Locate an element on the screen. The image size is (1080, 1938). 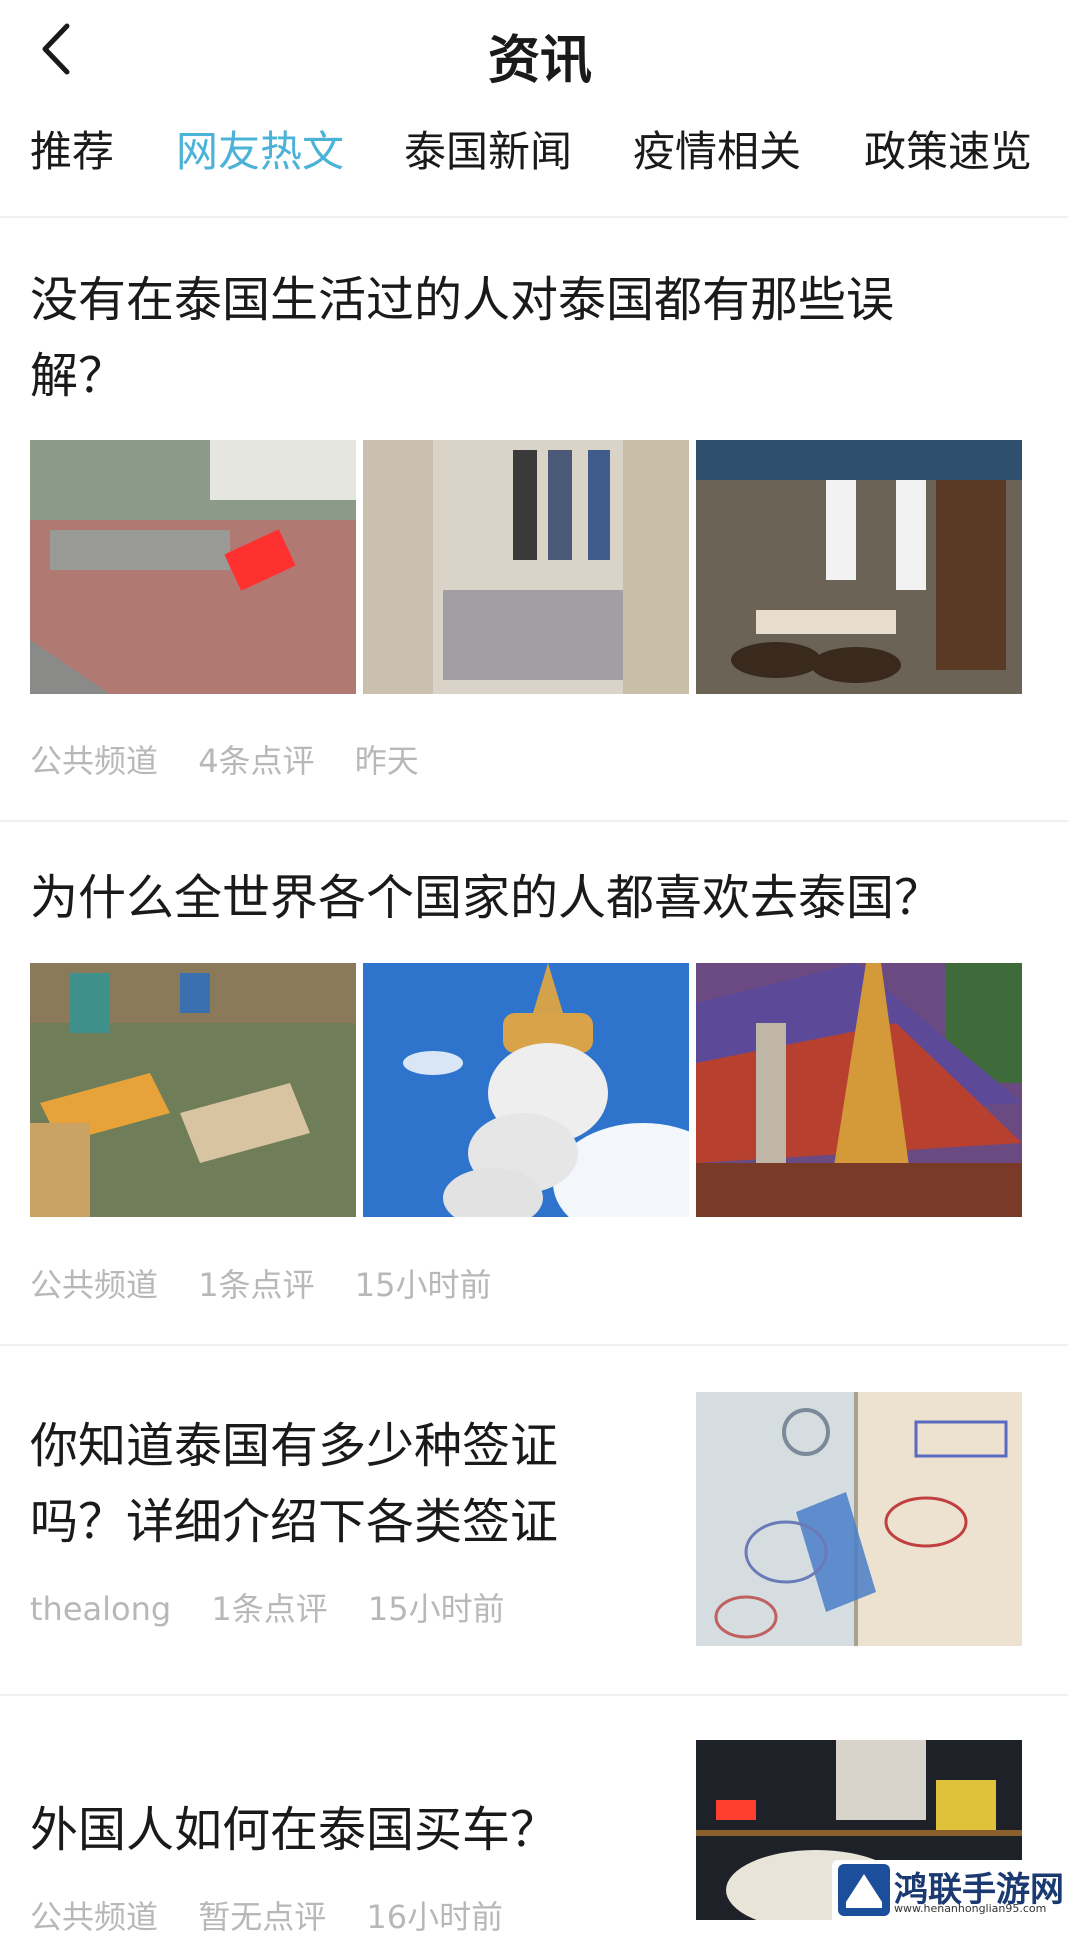
title-line: 为什么全世界各个国家的人都喜欢去泰国？ is located at coordinates (486, 898).